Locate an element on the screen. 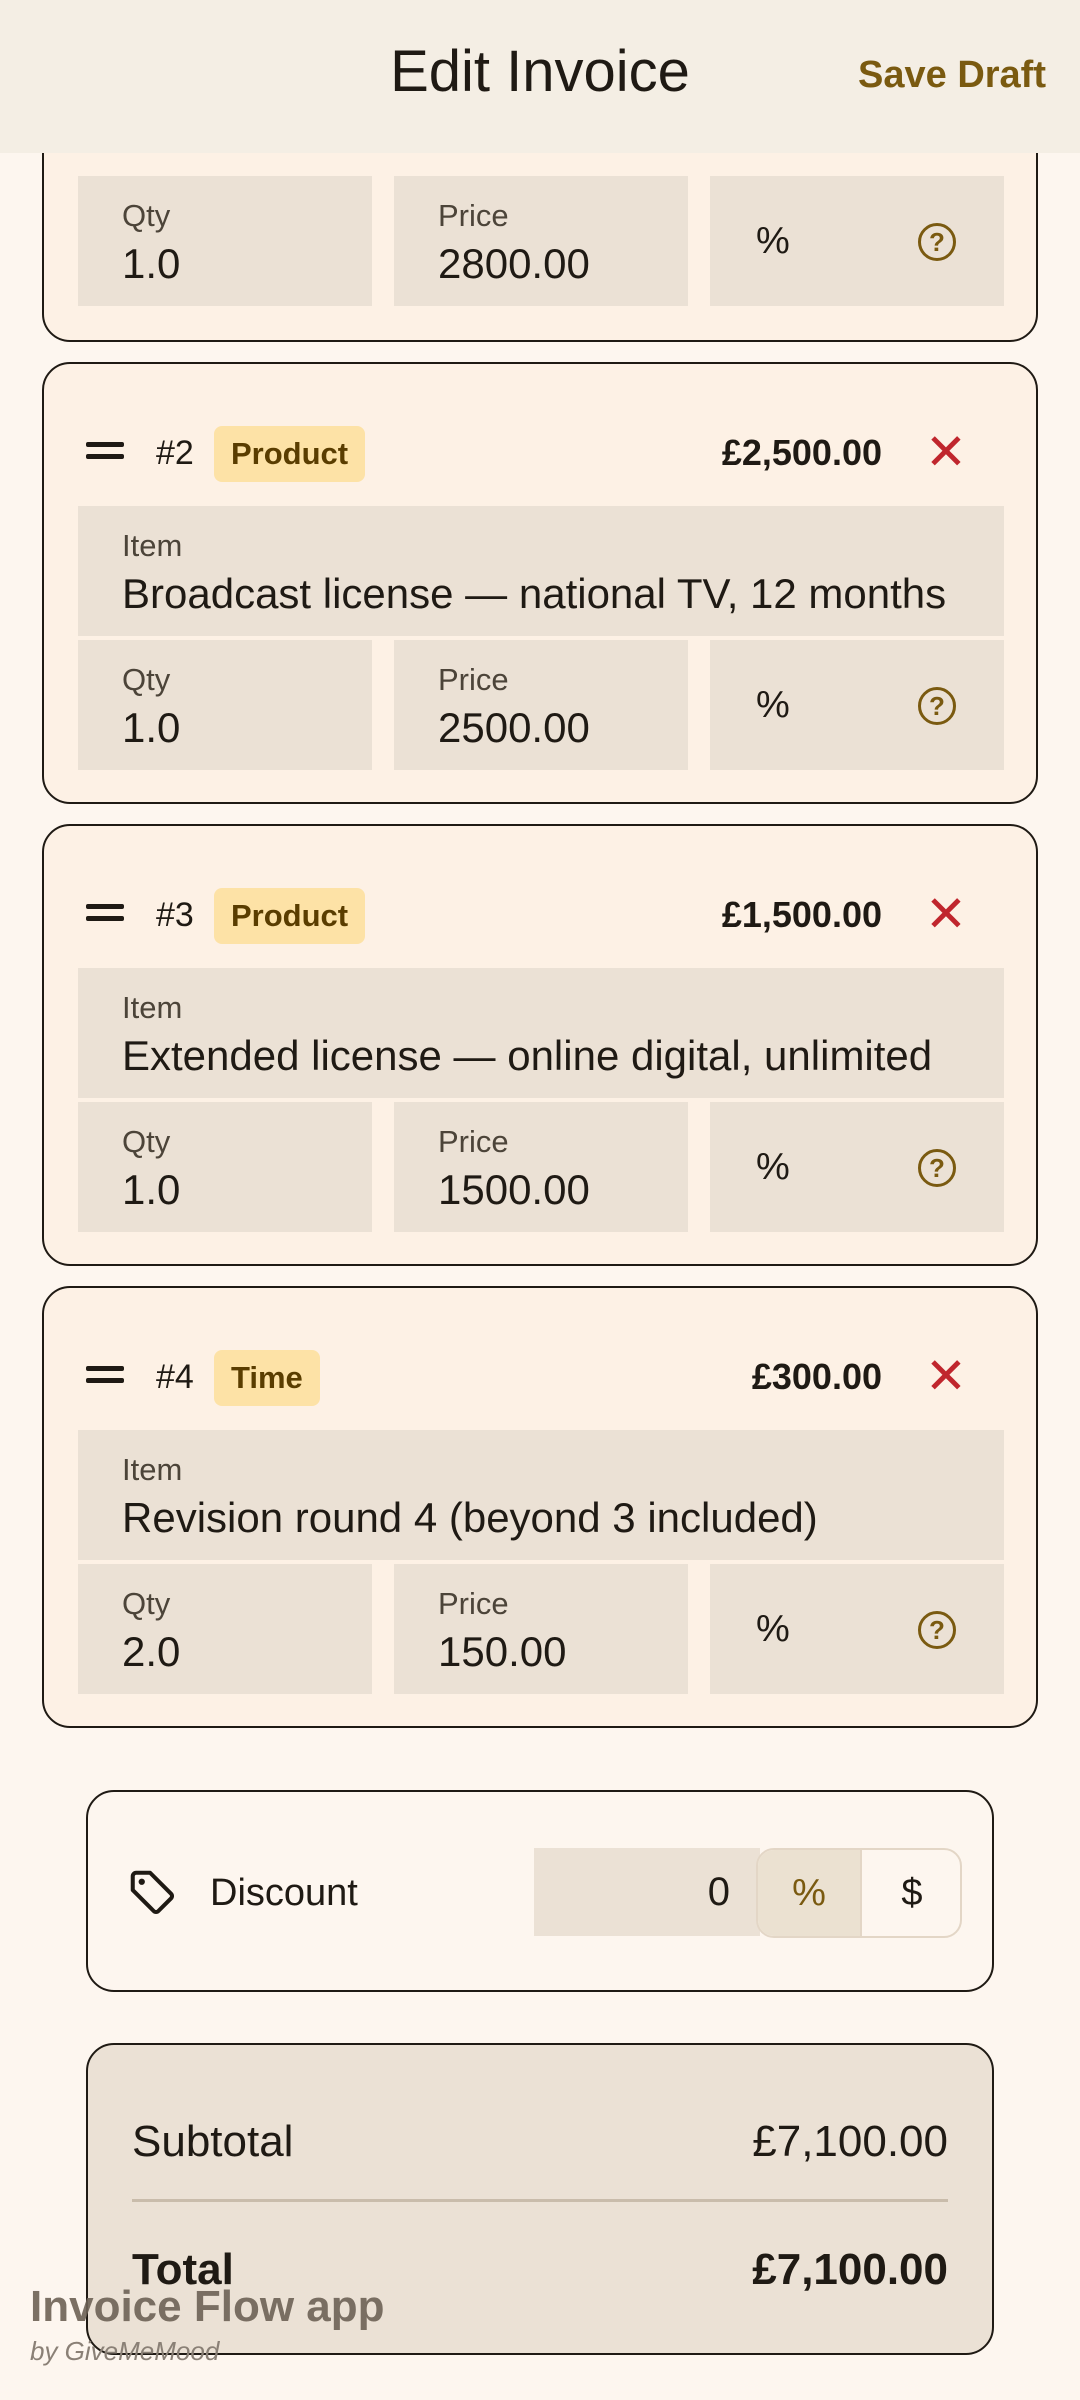  price-value: 150.00 is located at coordinates (502, 1651).